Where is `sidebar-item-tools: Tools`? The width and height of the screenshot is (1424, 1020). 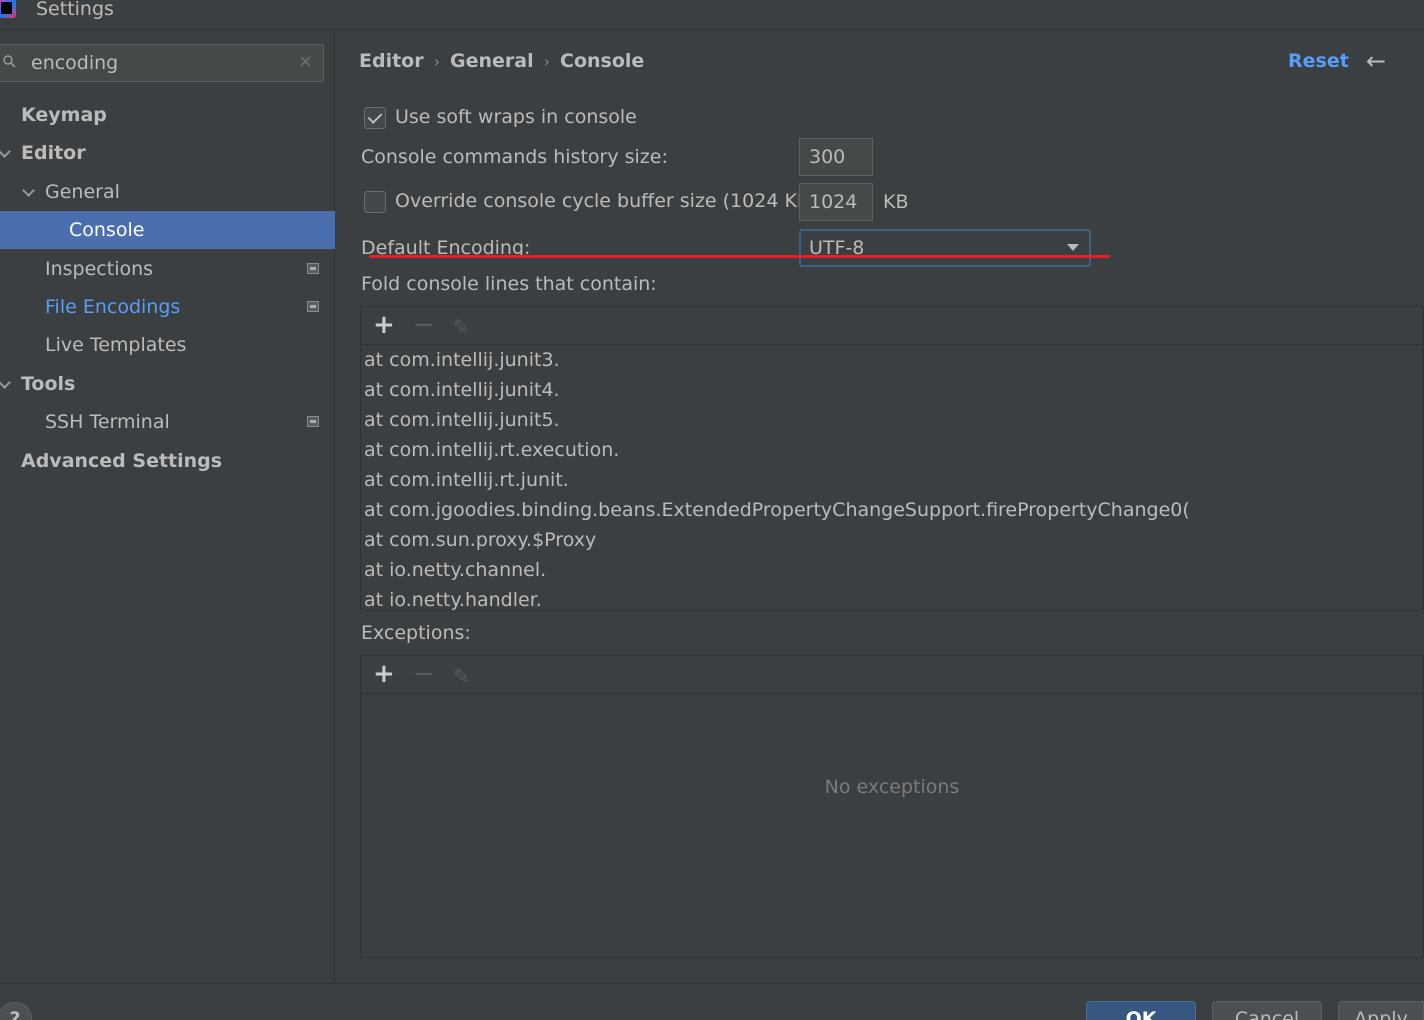 sidebar-item-tools: Tools is located at coordinates (167, 384).